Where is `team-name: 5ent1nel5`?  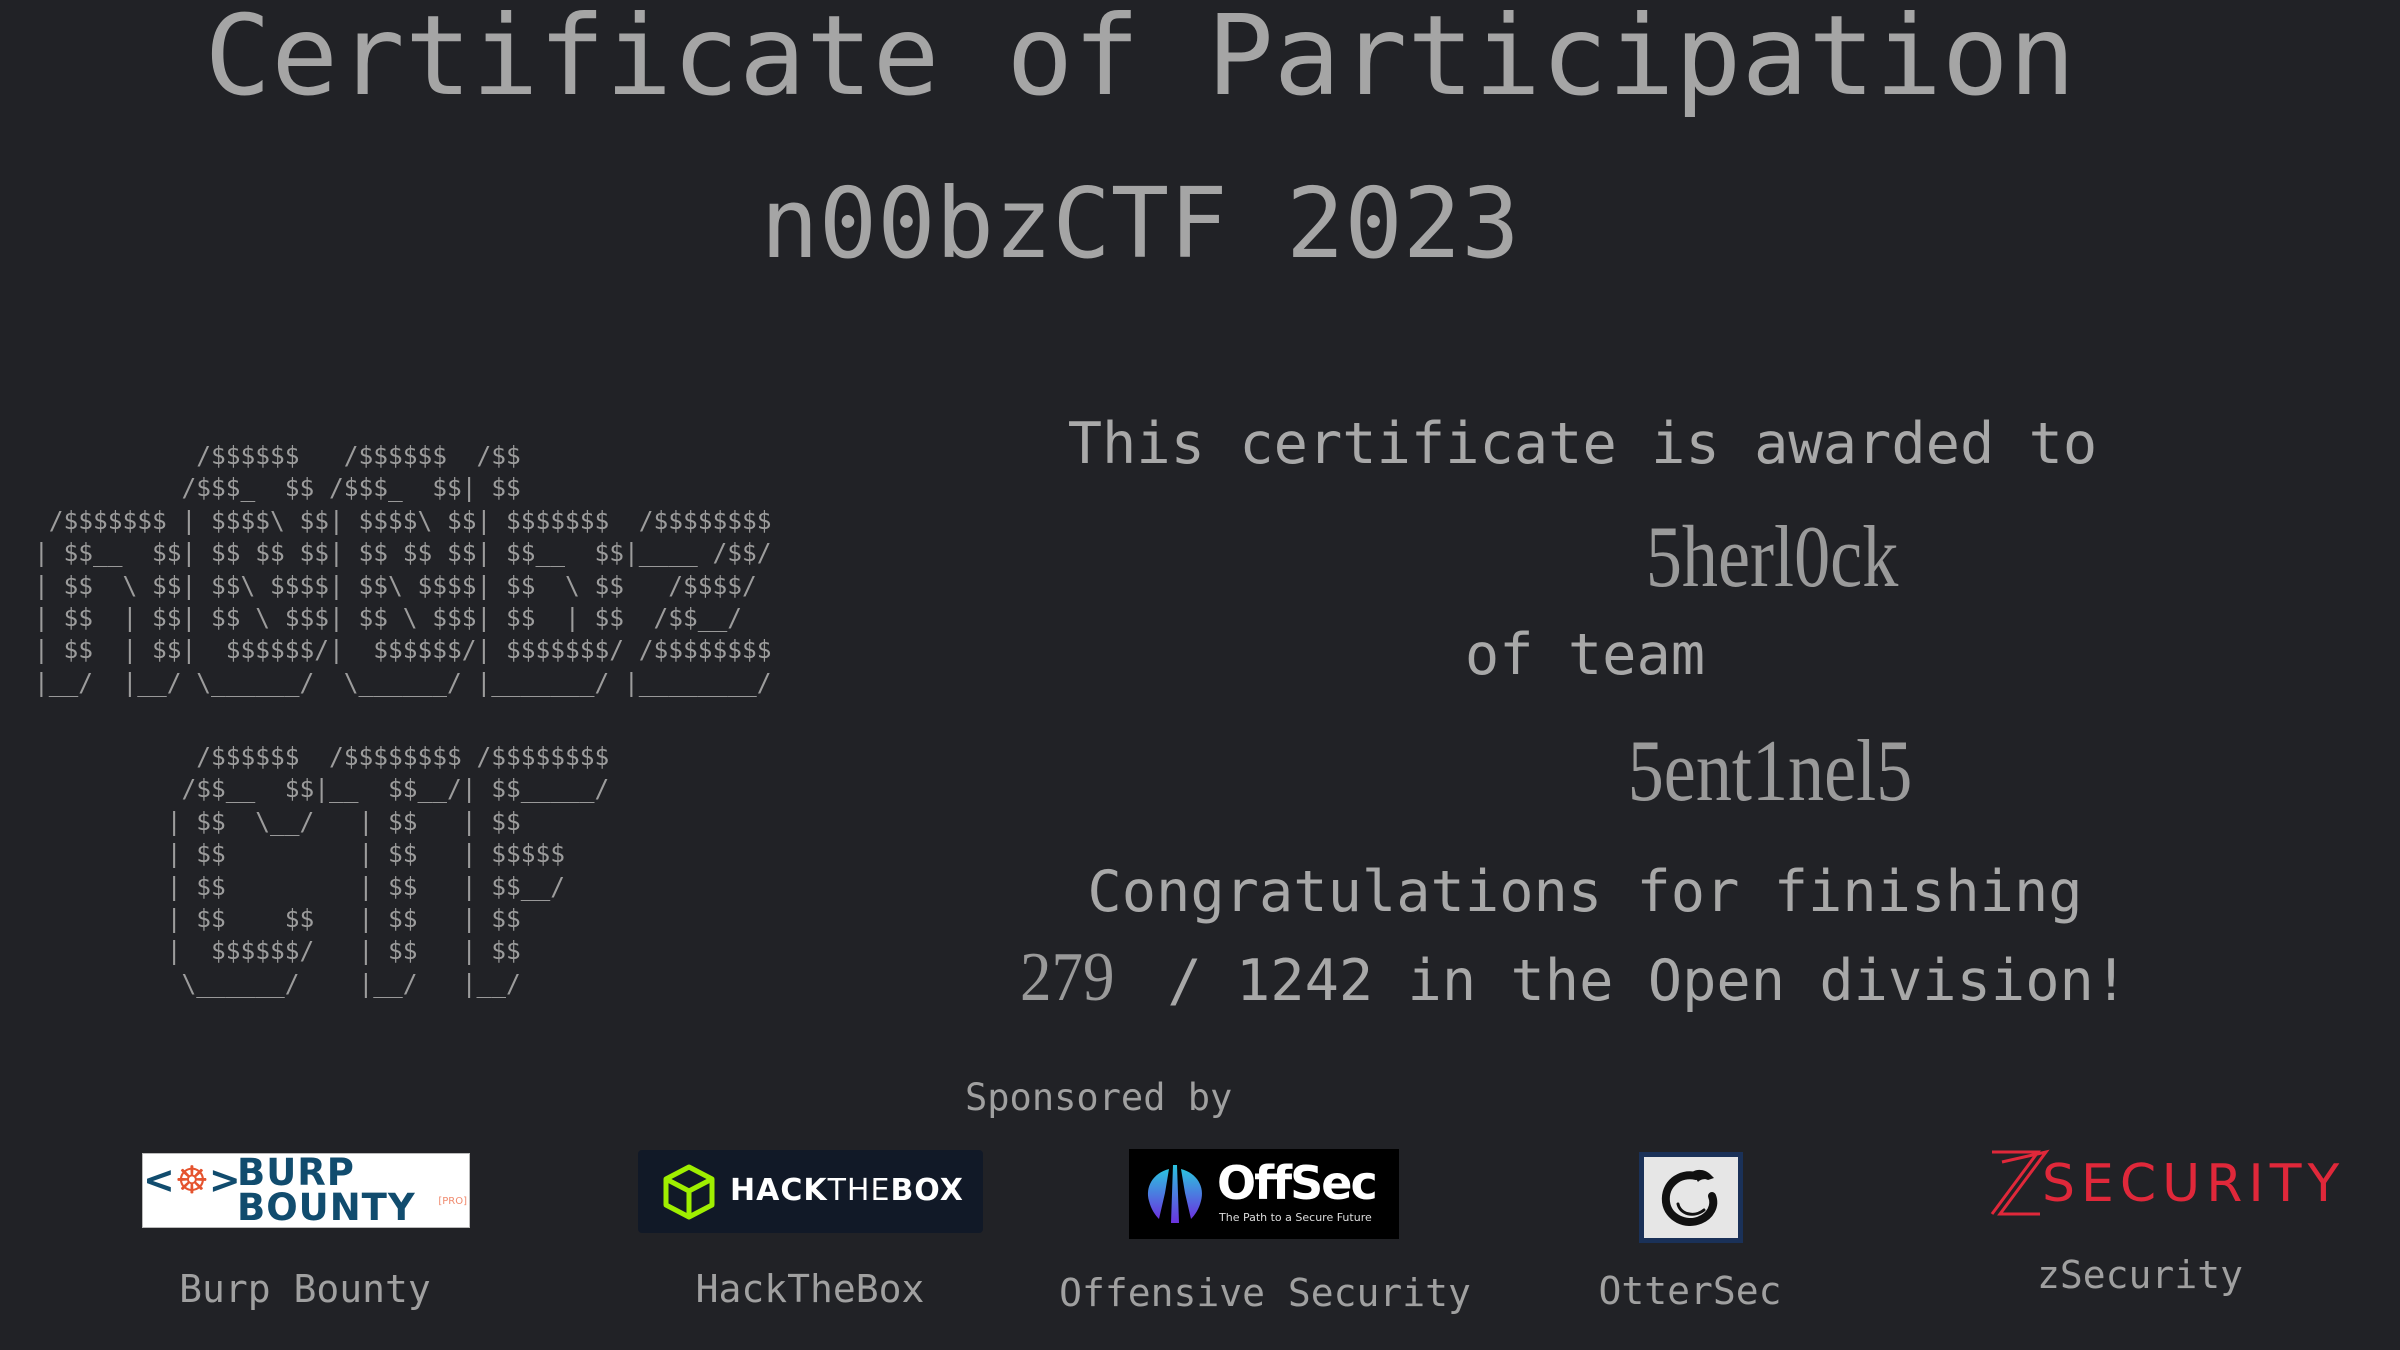 team-name: 5ent1nel5 is located at coordinates (1770, 771).